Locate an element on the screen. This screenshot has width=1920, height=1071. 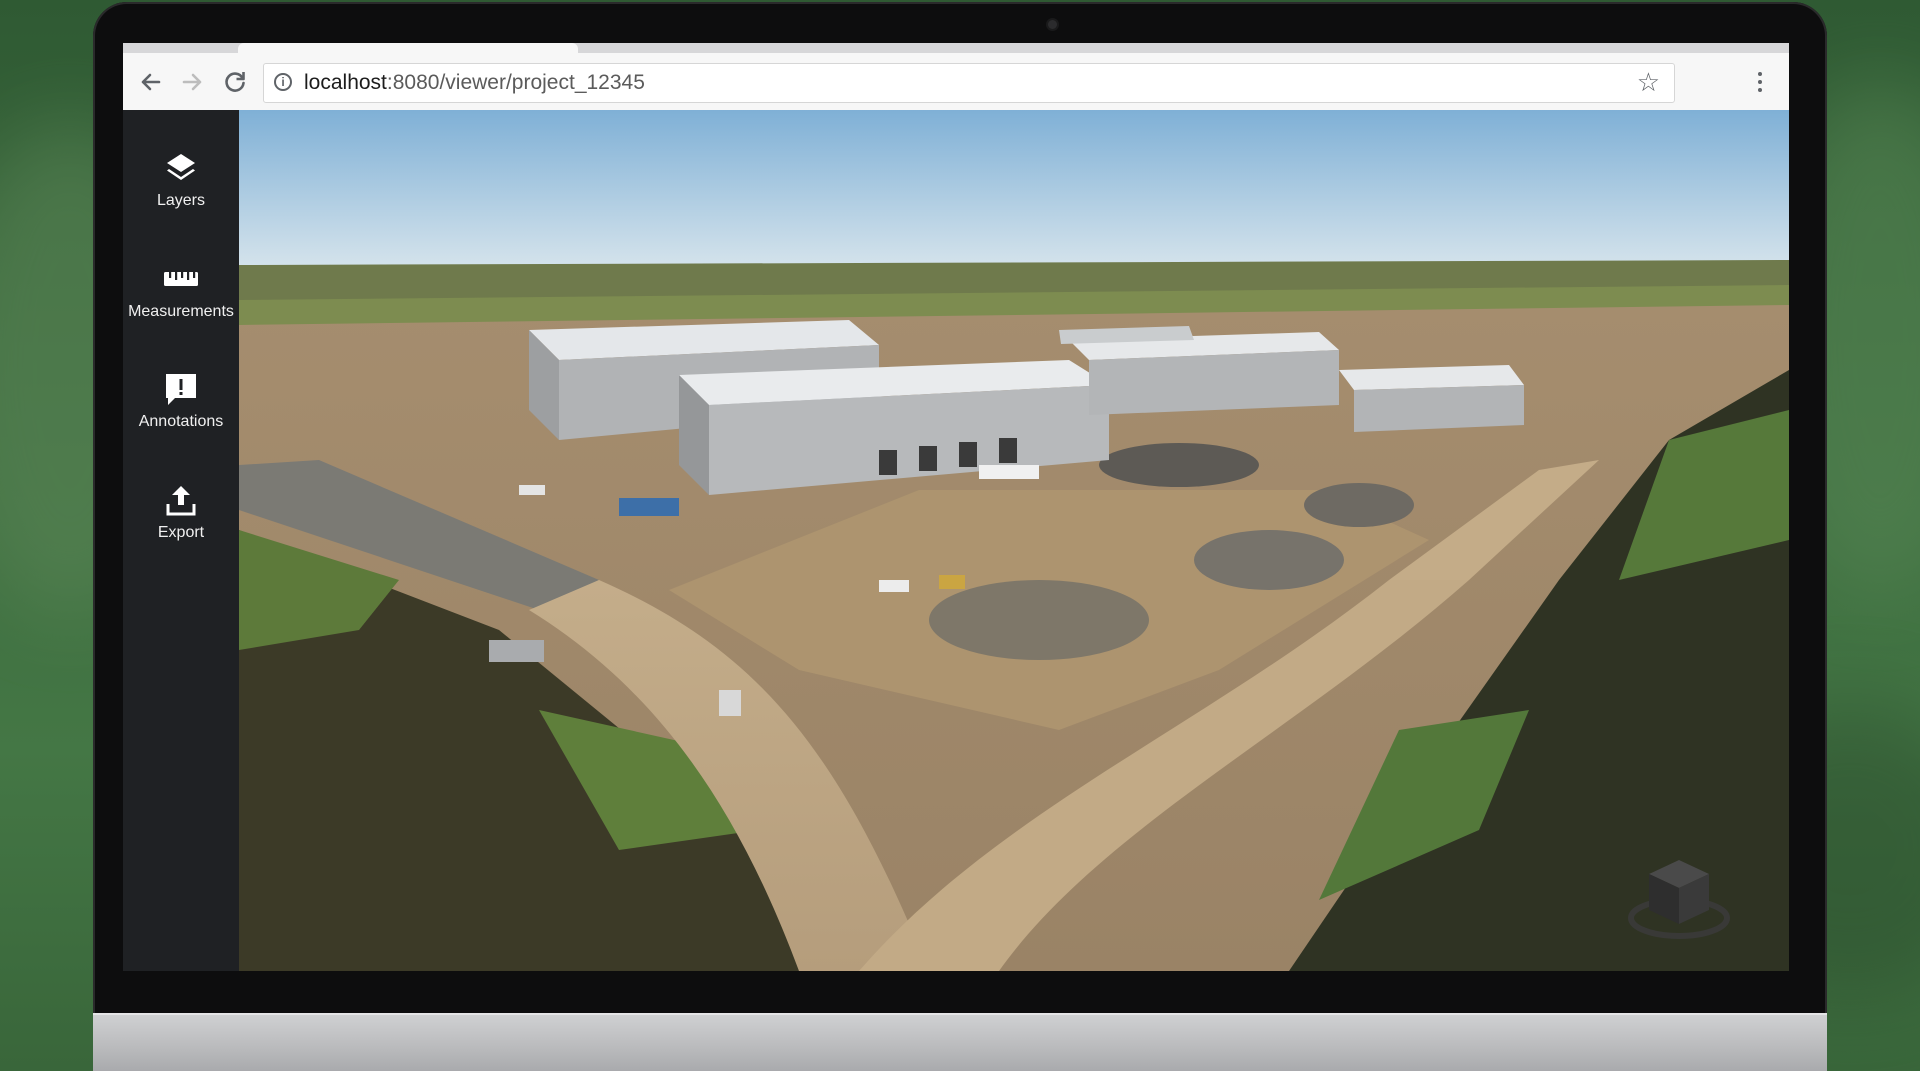
reload-button is located at coordinates (235, 82).